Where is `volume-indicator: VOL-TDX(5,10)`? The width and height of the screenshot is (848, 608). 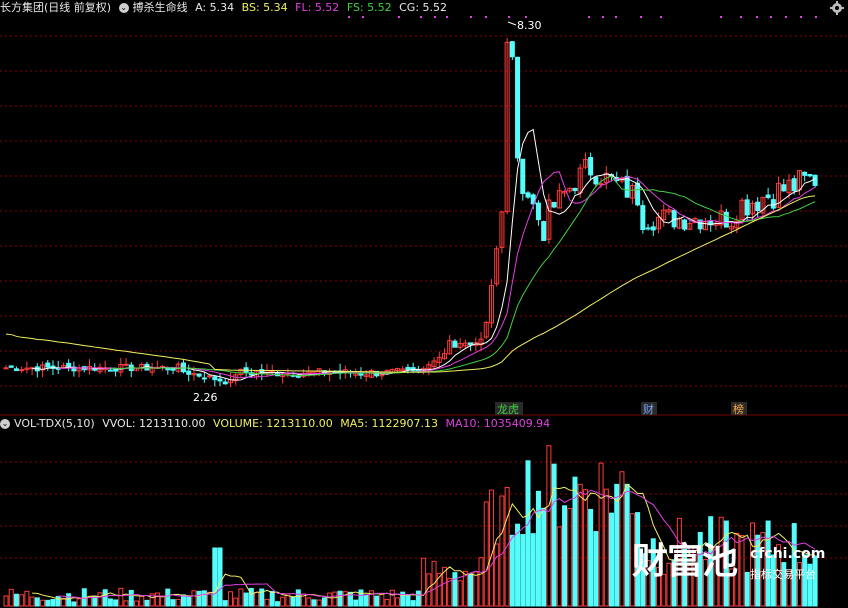 volume-indicator: VOL-TDX(5,10) is located at coordinates (54, 423).